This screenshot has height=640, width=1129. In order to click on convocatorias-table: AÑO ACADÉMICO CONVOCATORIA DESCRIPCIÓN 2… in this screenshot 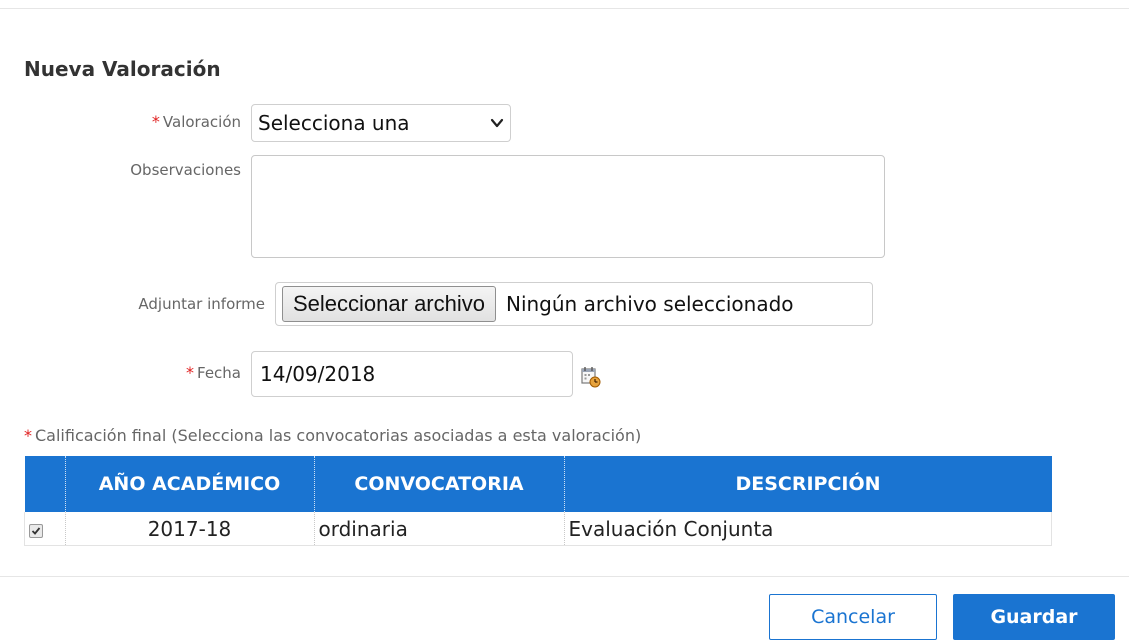, I will do `click(538, 501)`.